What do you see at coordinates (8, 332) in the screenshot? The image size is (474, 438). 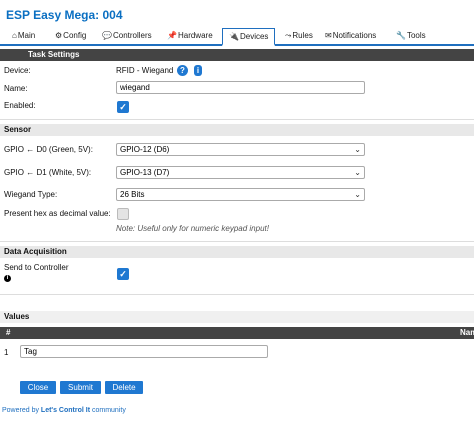 I see `index-column-header: #` at bounding box center [8, 332].